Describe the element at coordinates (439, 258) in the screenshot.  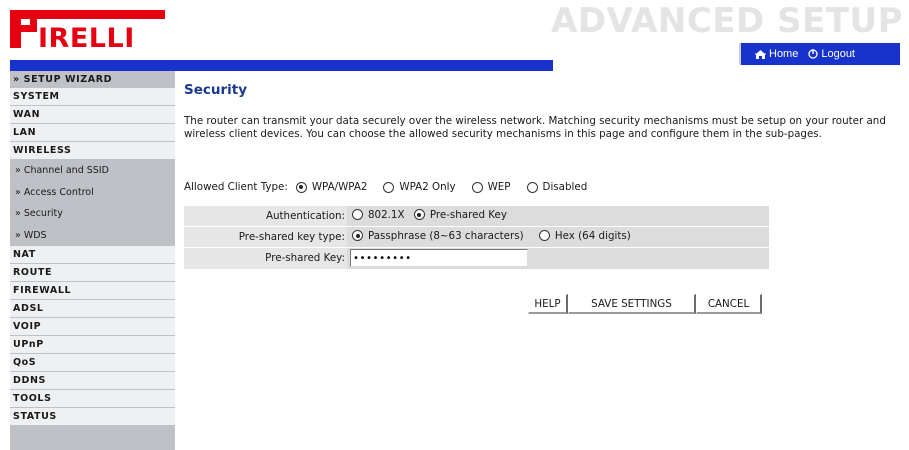
I see `psk-input` at that location.